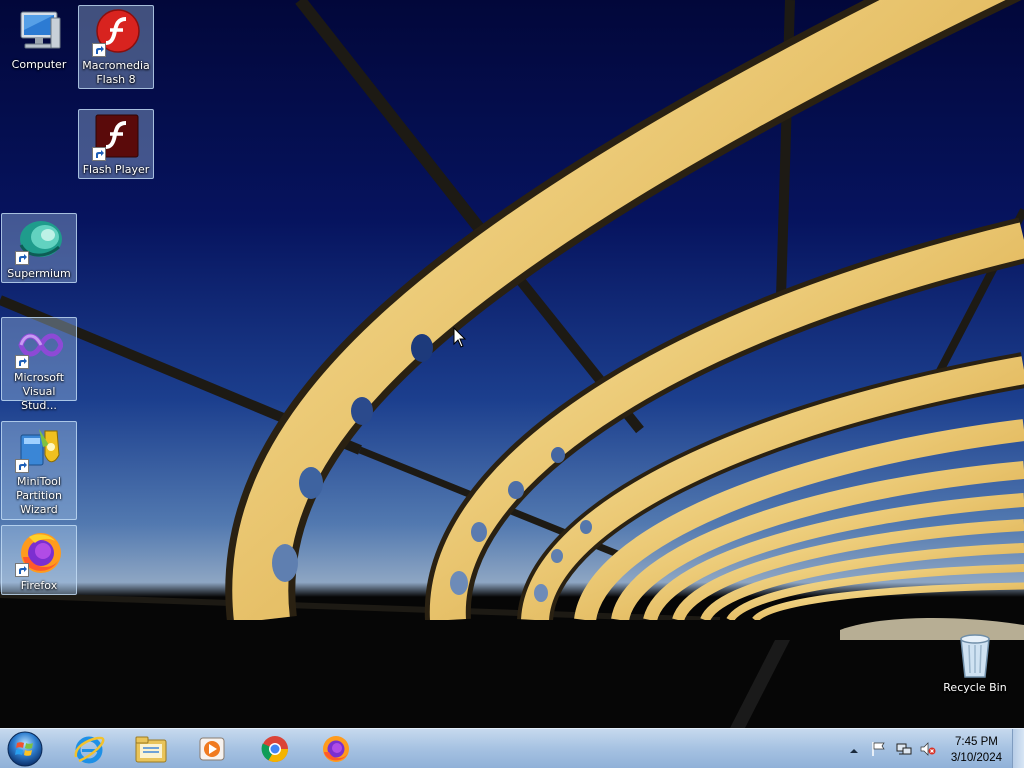 The width and height of the screenshot is (1024, 772). I want to click on desktop-icon-label: Flash Player, so click(116, 169).